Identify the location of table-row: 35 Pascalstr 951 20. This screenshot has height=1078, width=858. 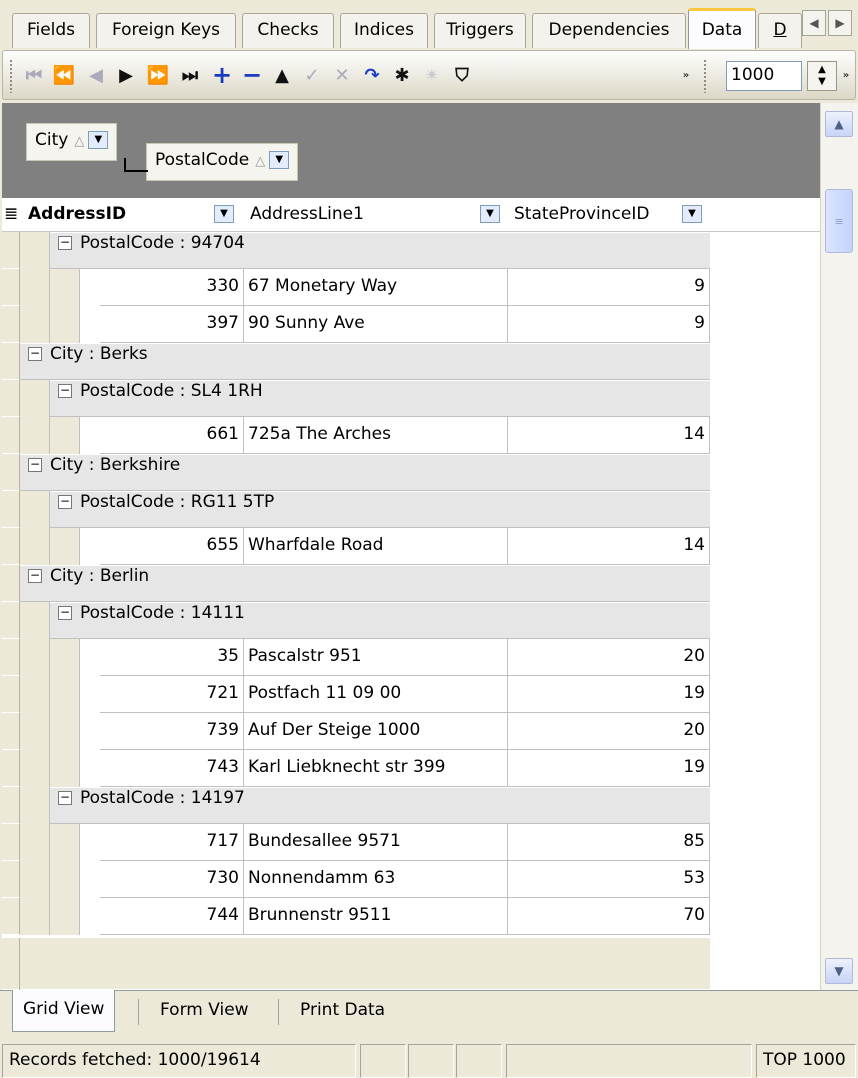
(405, 657).